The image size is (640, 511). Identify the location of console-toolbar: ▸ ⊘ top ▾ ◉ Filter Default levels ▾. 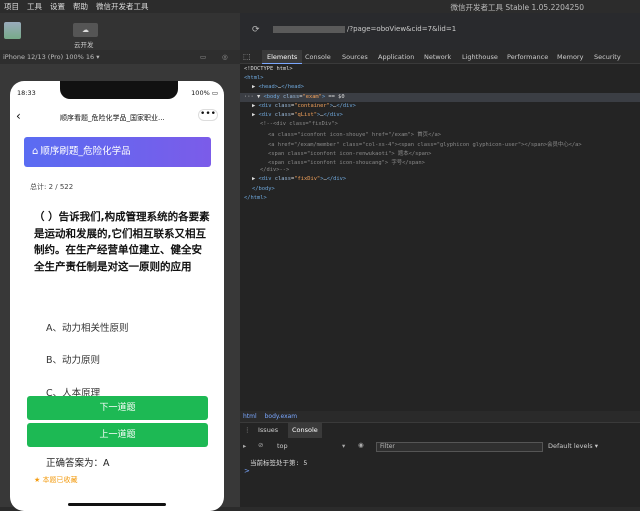
(440, 446).